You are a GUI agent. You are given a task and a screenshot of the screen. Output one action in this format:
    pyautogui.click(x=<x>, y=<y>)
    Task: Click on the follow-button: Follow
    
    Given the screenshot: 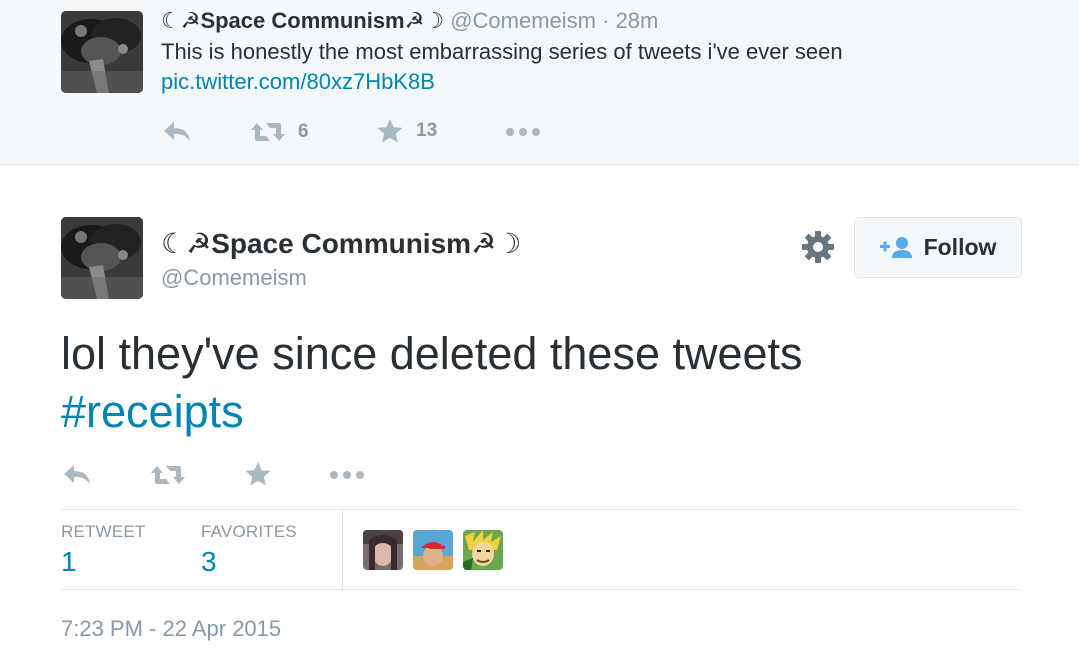 What is the action you would take?
    pyautogui.click(x=938, y=247)
    